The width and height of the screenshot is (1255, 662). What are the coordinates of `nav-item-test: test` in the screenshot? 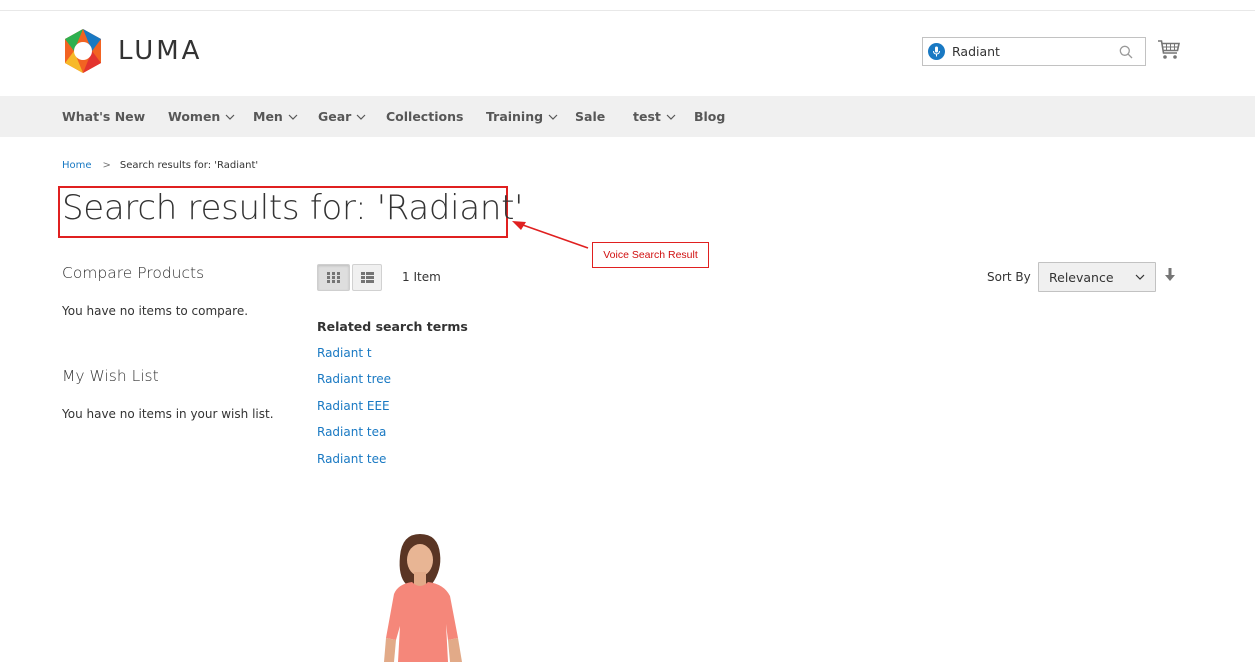 It's located at (654, 116).